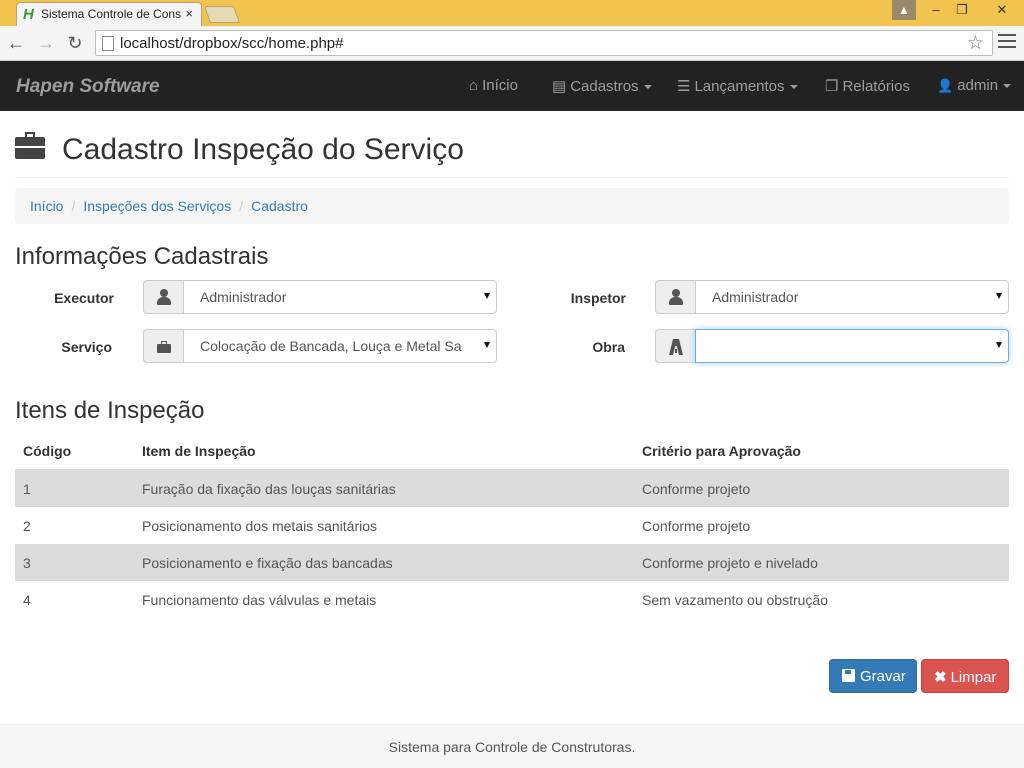  Describe the element at coordinates (157, 206) in the screenshot. I see `breadcrumb-inspecoes: Inspeções dos Serviços` at that location.